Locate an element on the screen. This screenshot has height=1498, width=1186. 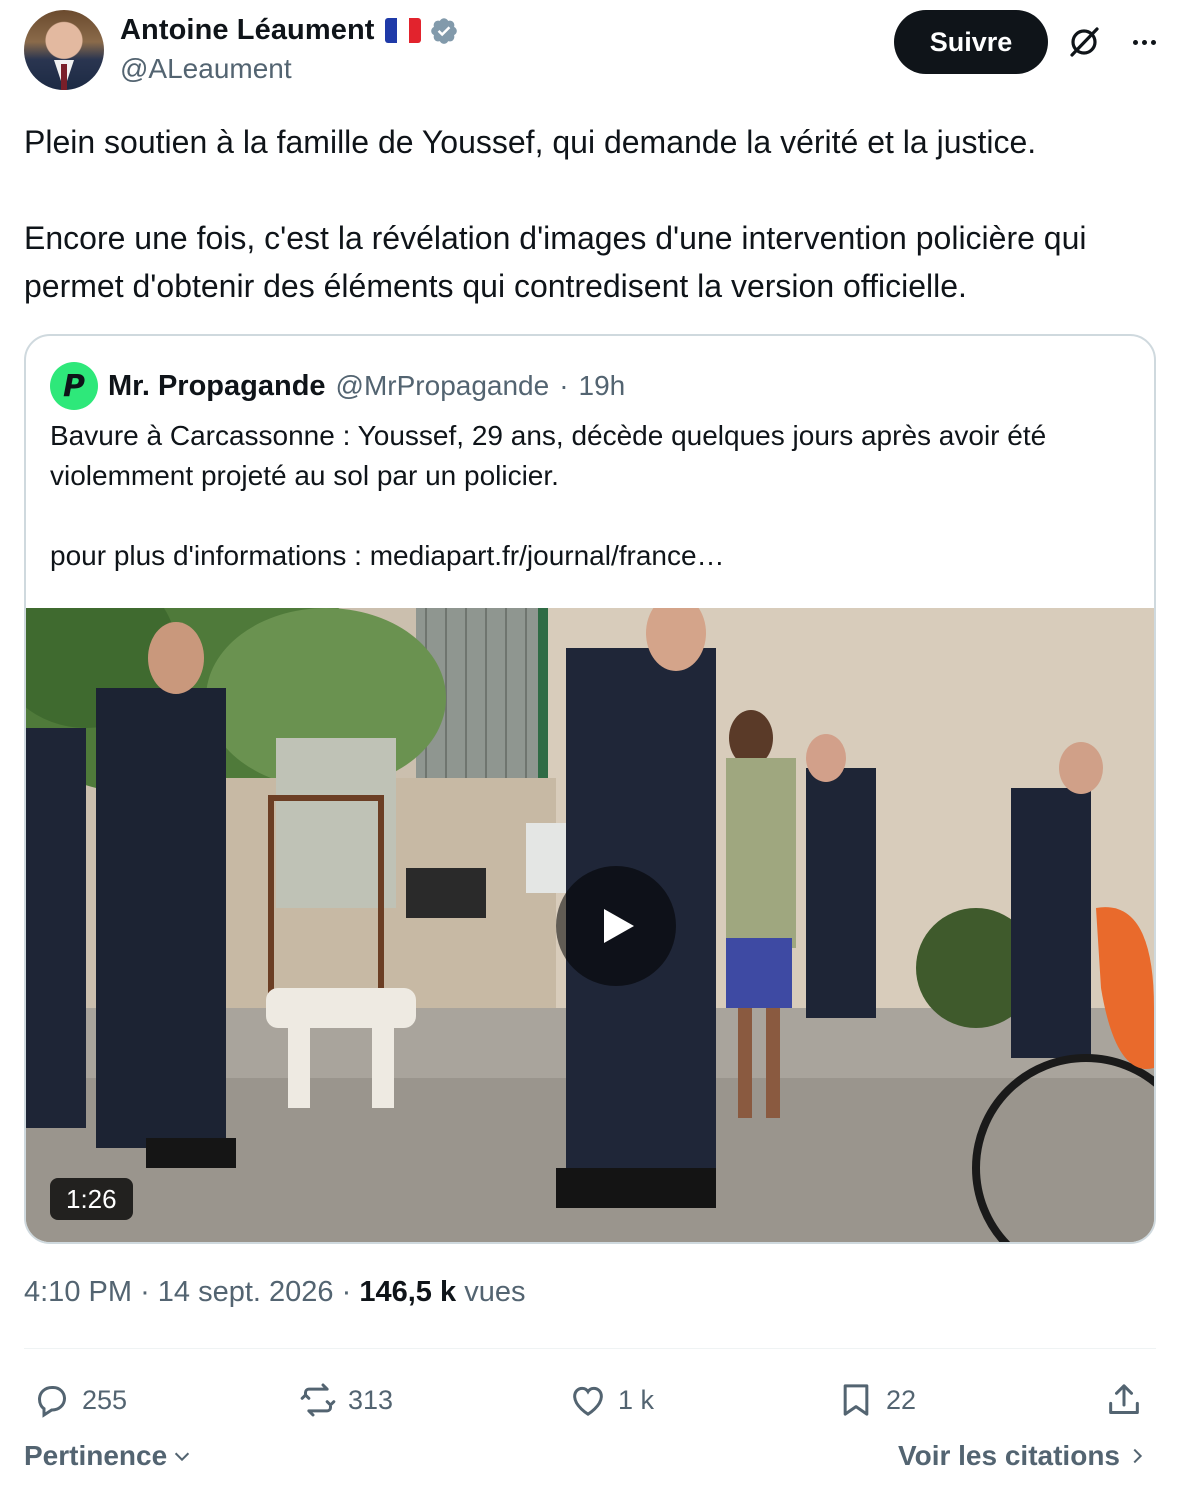
tweet-date: 14 sept. 2026 is located at coordinates (246, 1292).